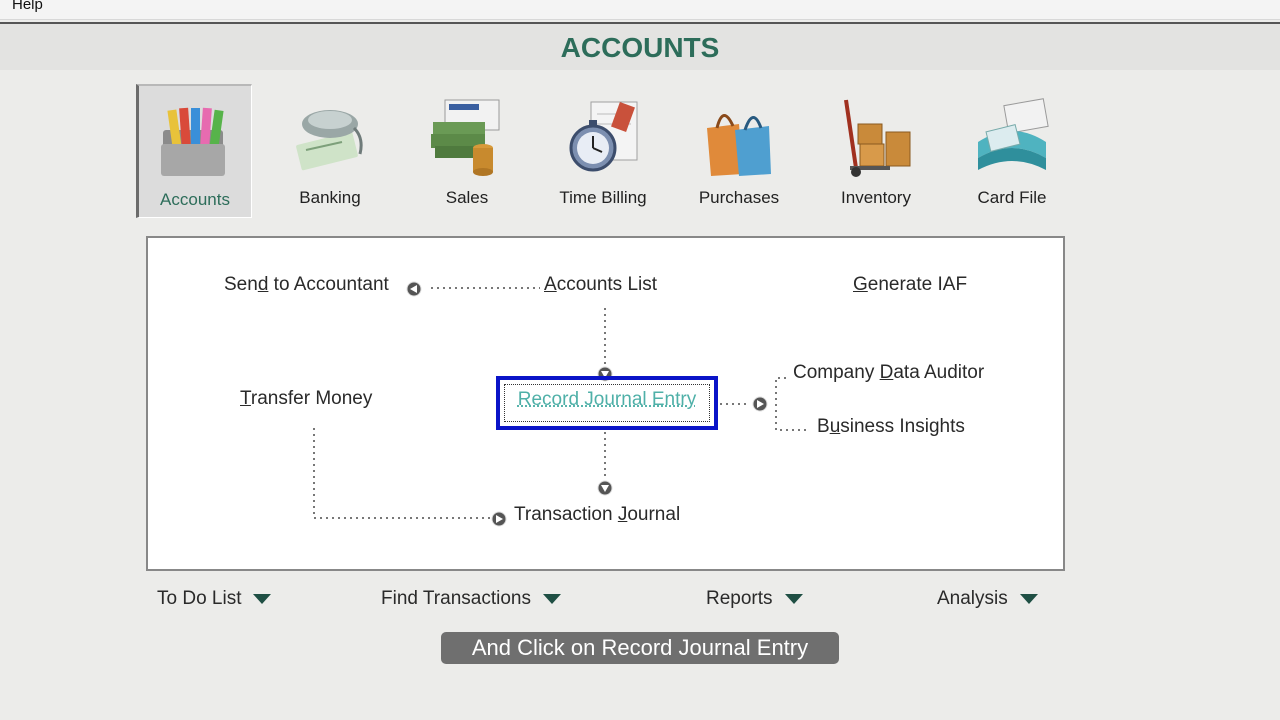 The width and height of the screenshot is (1280, 720). What do you see at coordinates (193, 141) in the screenshot?
I see `folders-icon` at bounding box center [193, 141].